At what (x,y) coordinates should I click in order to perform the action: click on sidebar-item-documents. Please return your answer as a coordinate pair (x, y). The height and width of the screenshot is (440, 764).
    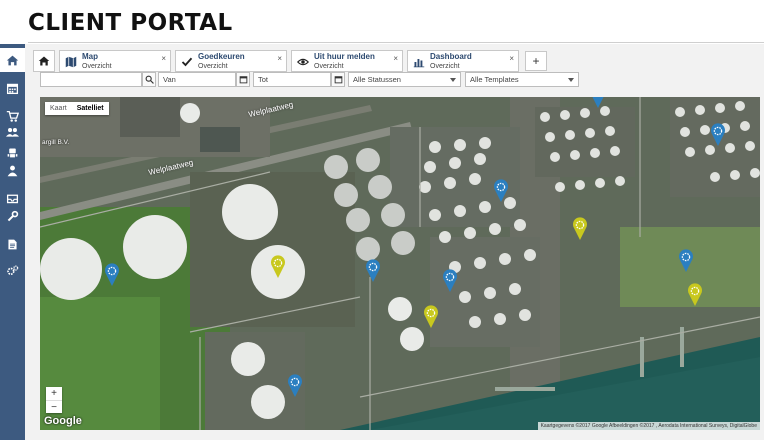
    Looking at the image, I should click on (12, 244).